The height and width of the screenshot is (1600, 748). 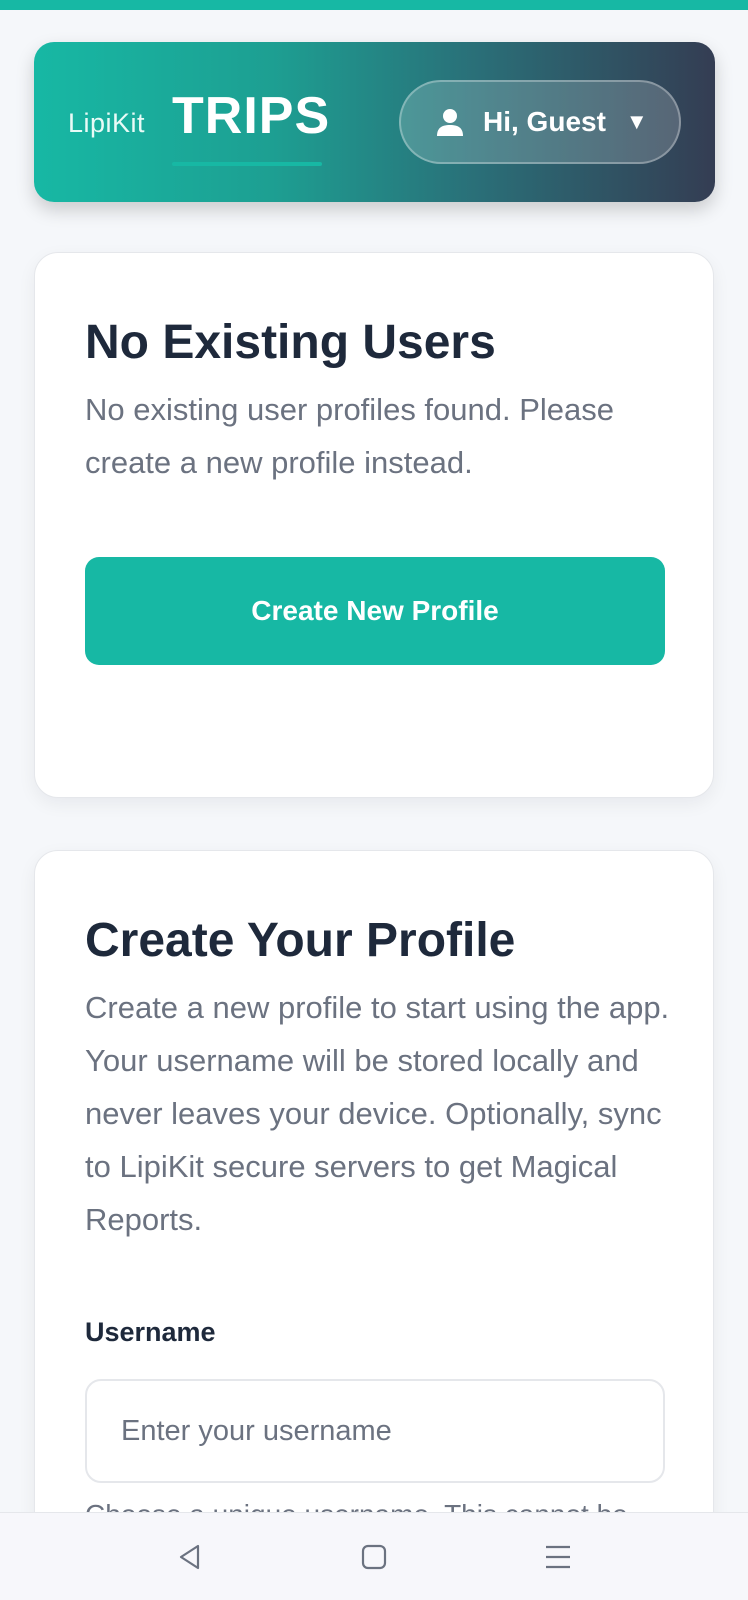 I want to click on brand-underline, so click(x=247, y=164).